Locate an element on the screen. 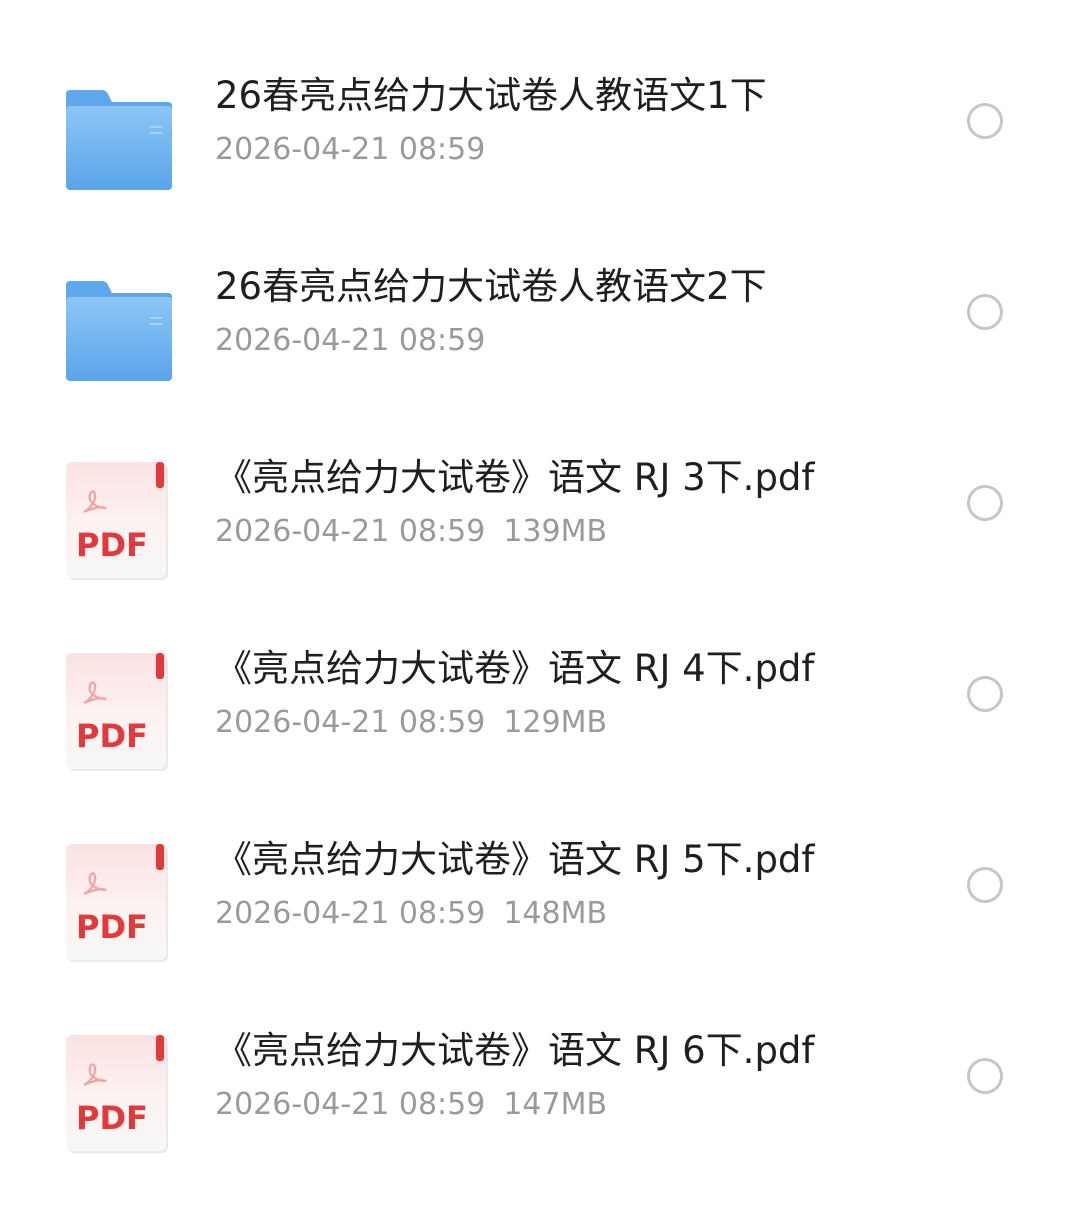 This screenshot has height=1215, width=1080. file-name: 26春亮点给力大试卷人教语文2下 is located at coordinates (491, 286).